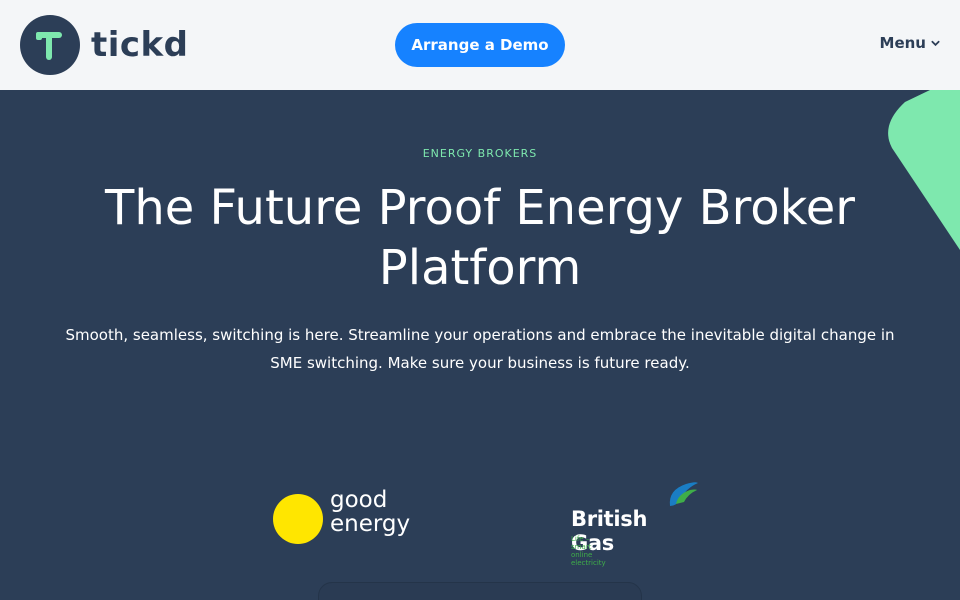 The image size is (960, 600). I want to click on tickd-logo-icon, so click(50, 45).